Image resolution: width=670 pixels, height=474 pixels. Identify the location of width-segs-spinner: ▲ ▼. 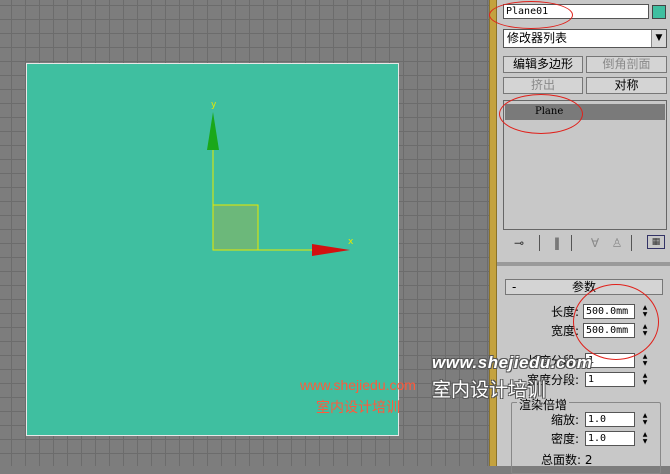
(645, 379).